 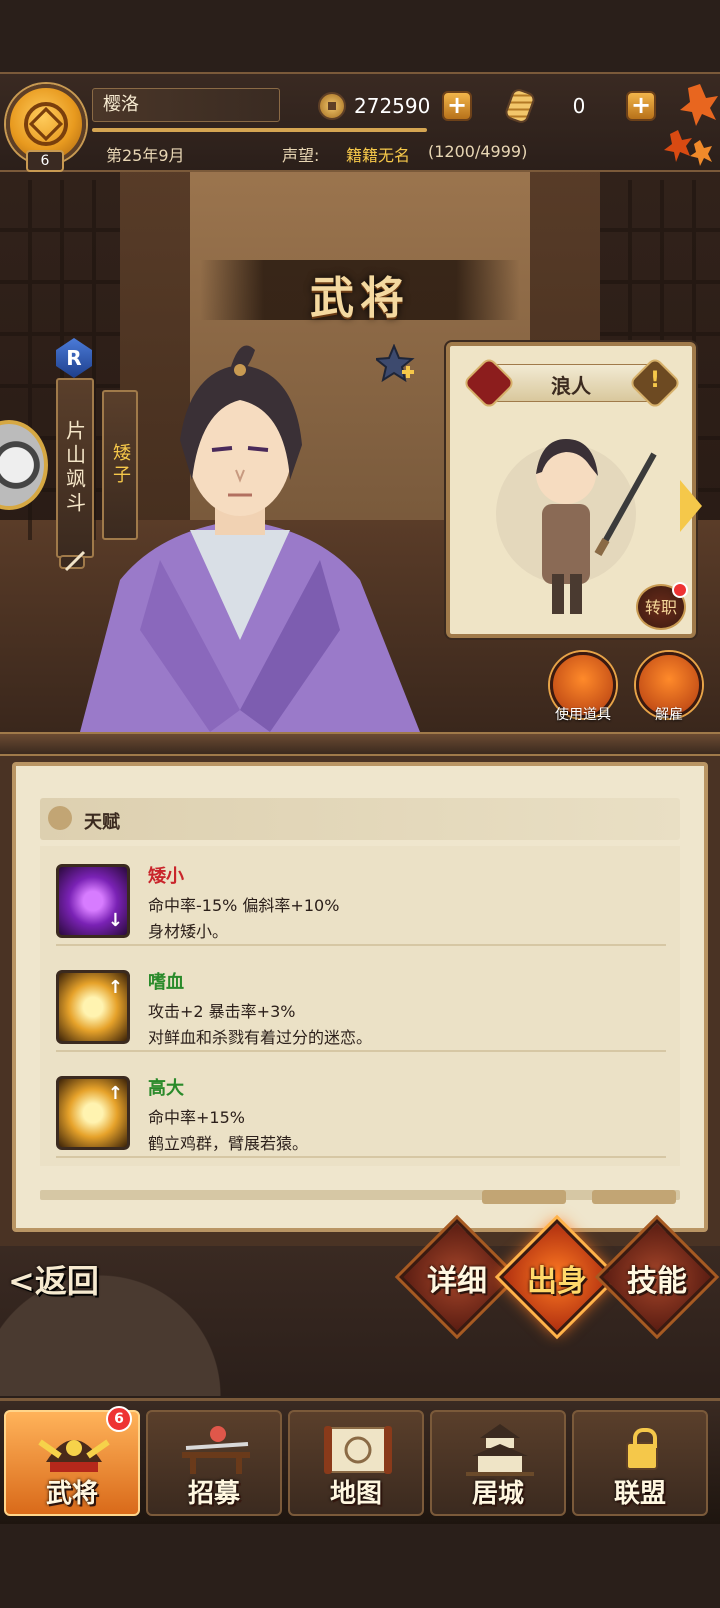 I want to click on castle-icon, so click(x=500, y=1450).